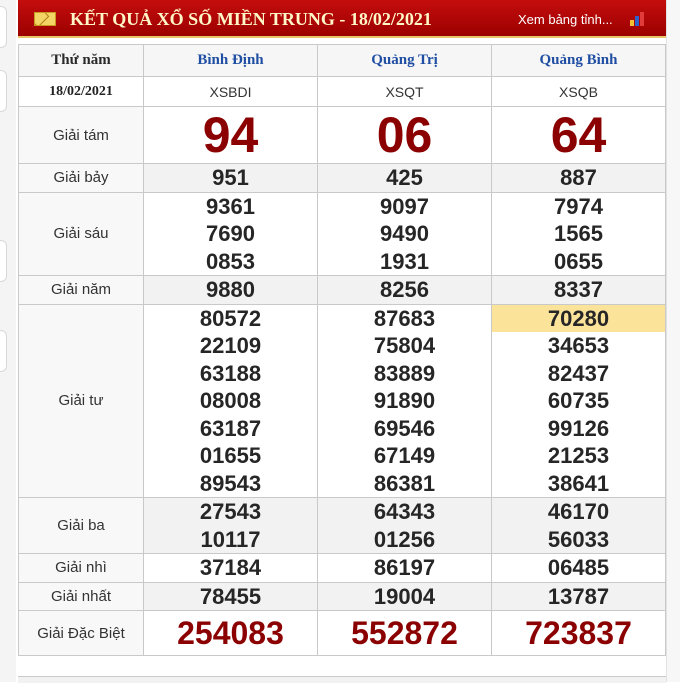 The image size is (680, 683). Describe the element at coordinates (404, 233) in the screenshot. I see `prize-numbers: 9097 9490 1931` at that location.